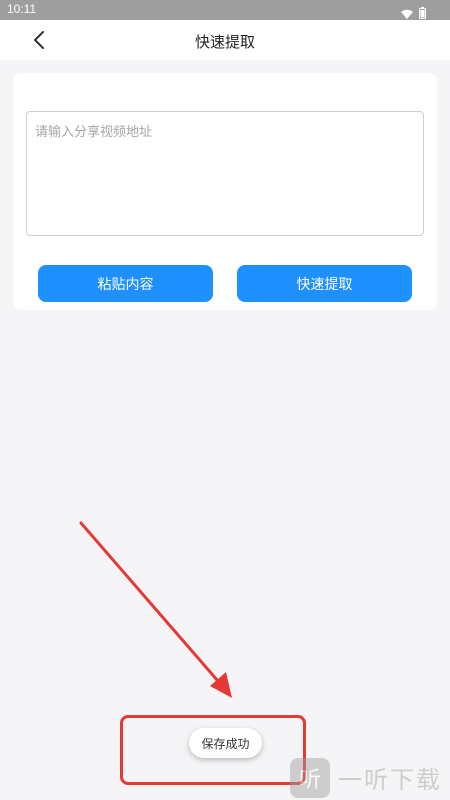 This screenshot has width=450, height=800. What do you see at coordinates (324, 283) in the screenshot?
I see `quick-extract-button: 快速提取` at bounding box center [324, 283].